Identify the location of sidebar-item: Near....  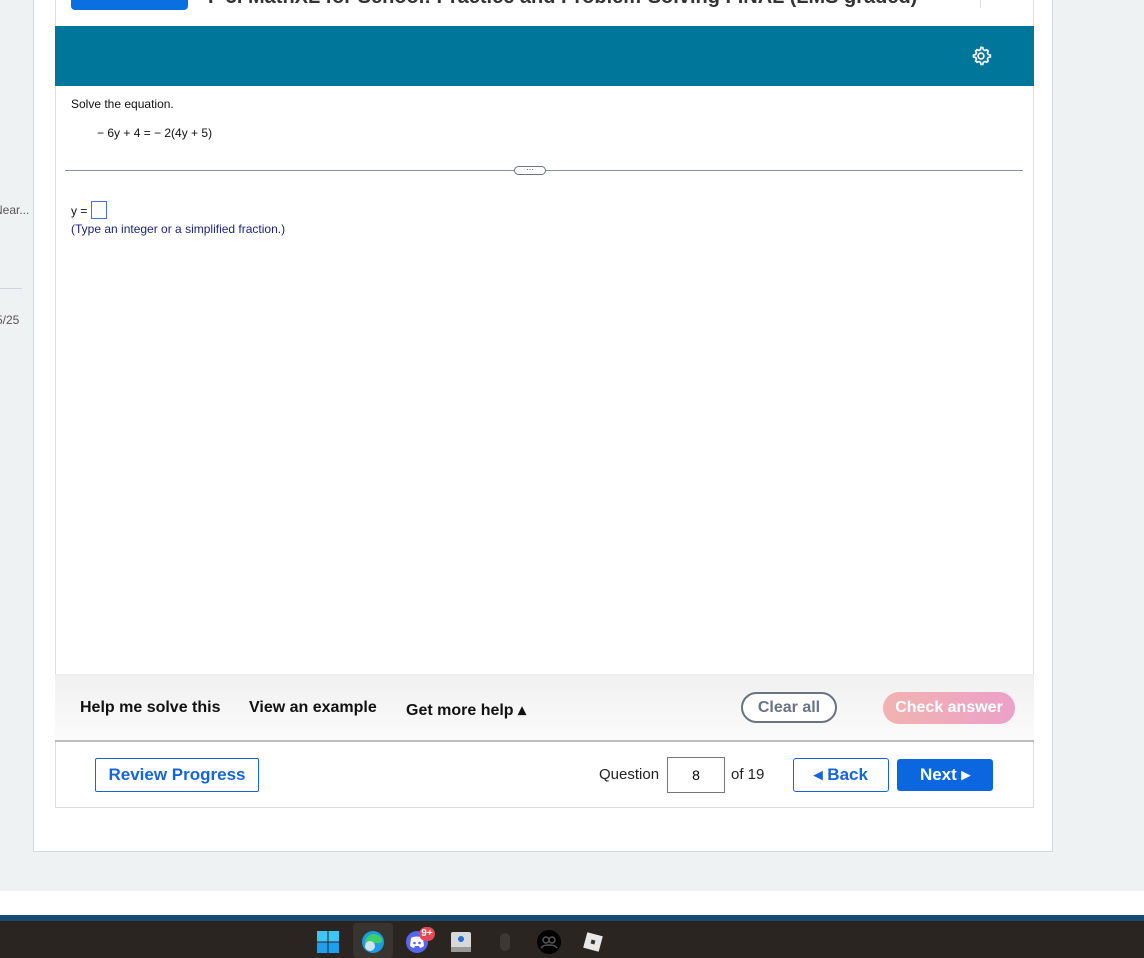
(14, 210).